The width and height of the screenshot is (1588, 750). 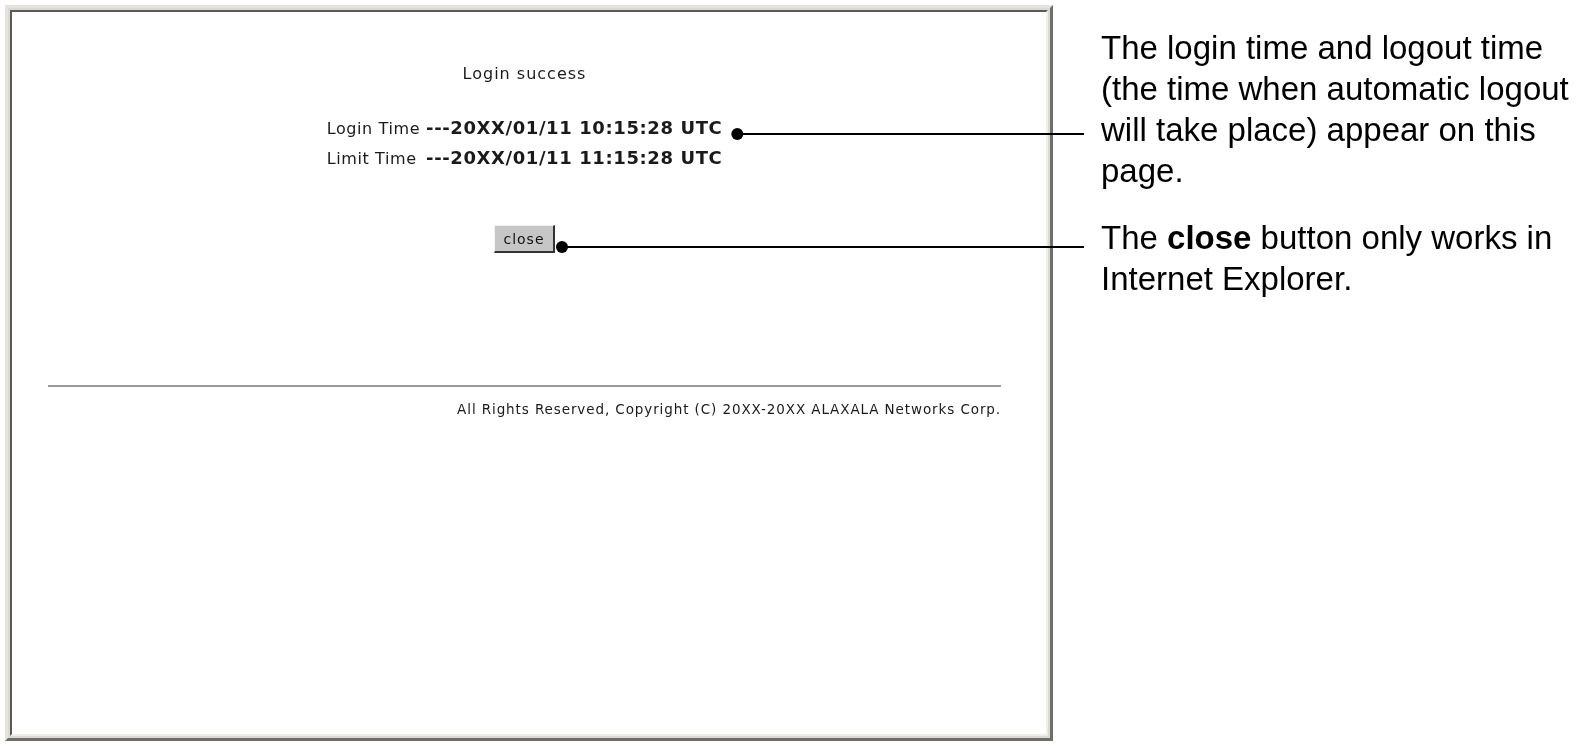 What do you see at coordinates (1327, 258) in the screenshot?
I see `callout-text: The close button only works in Internet Explorer.` at bounding box center [1327, 258].